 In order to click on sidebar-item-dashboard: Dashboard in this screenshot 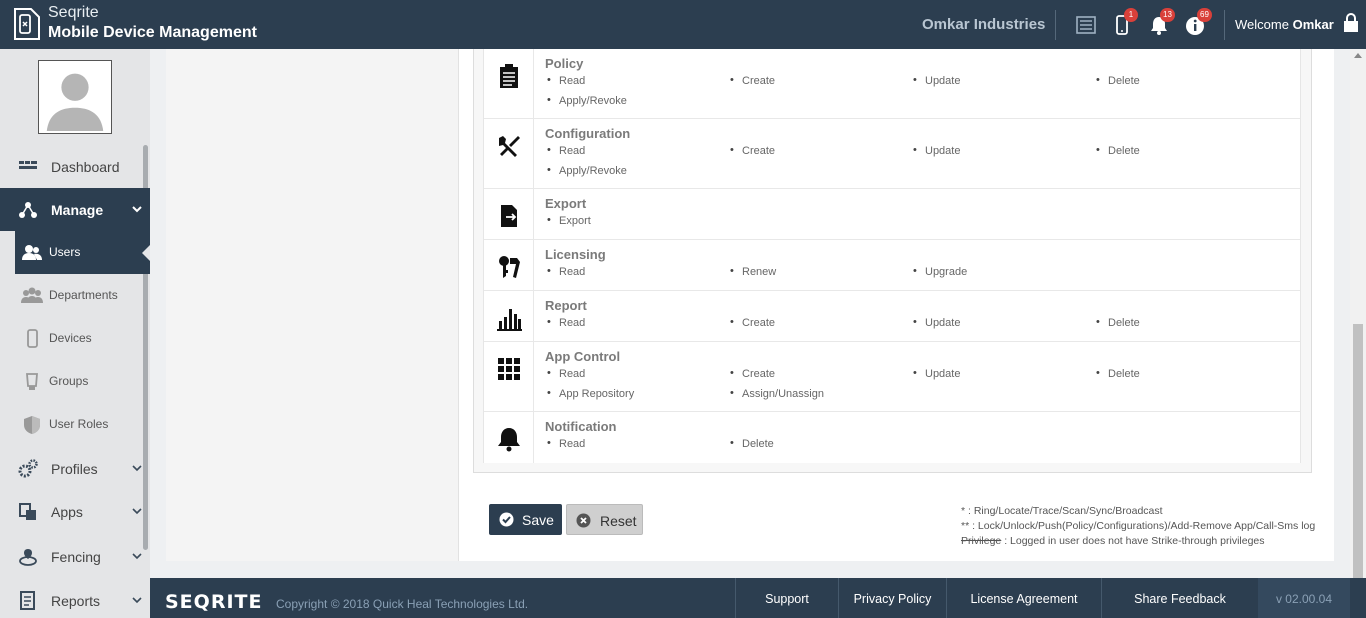, I will do `click(75, 166)`.